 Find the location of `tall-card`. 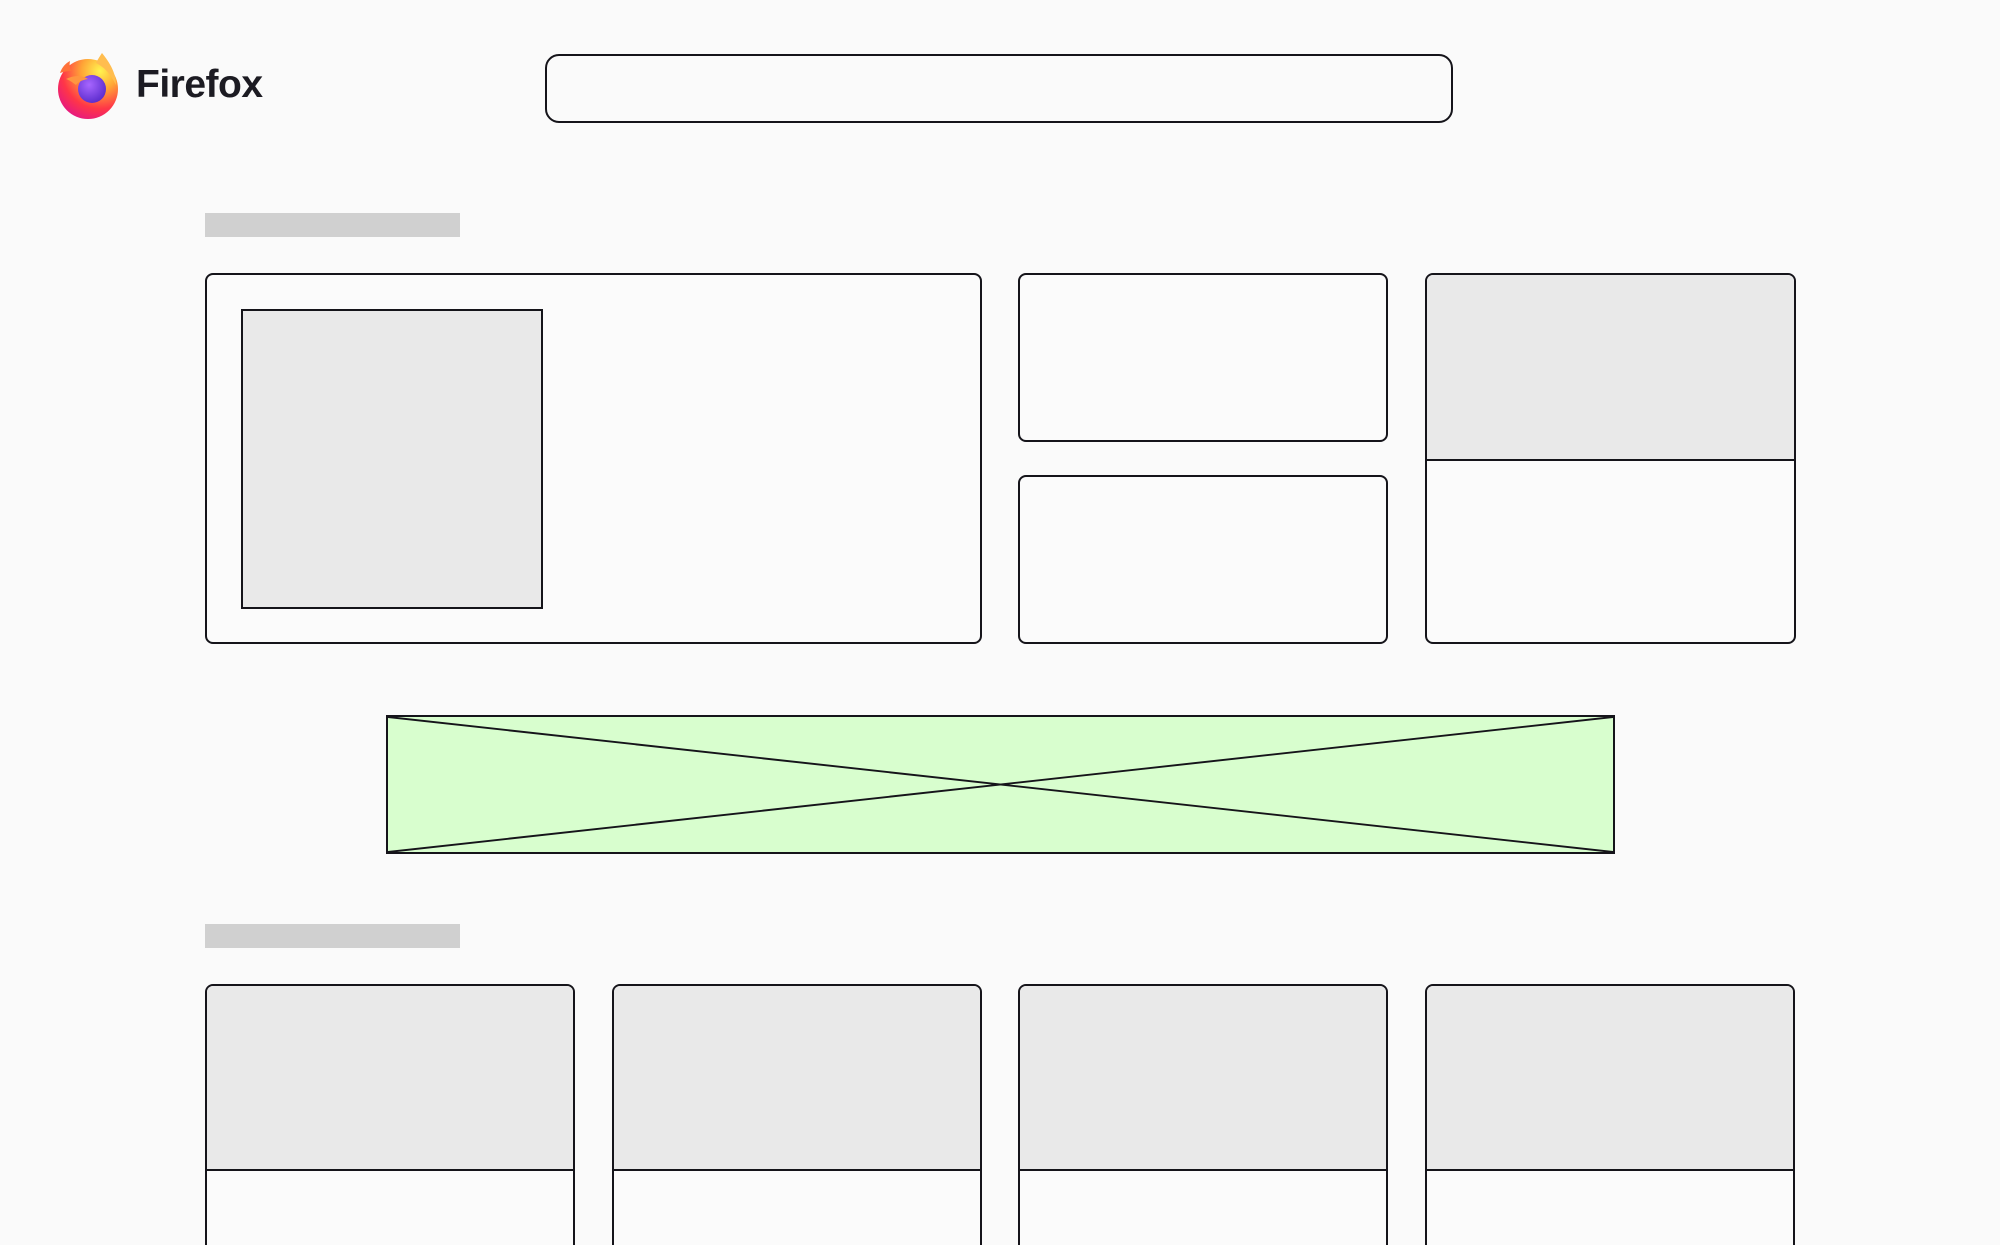

tall-card is located at coordinates (1610, 458).